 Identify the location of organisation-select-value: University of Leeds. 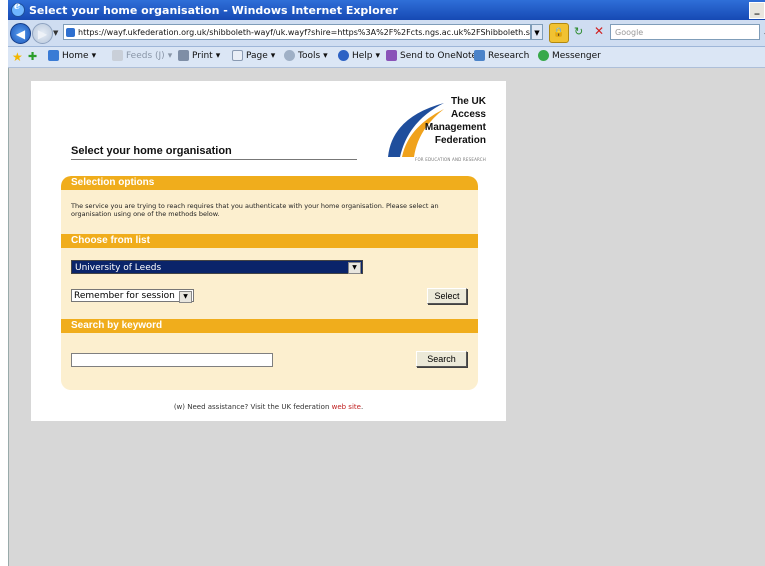
(118, 268).